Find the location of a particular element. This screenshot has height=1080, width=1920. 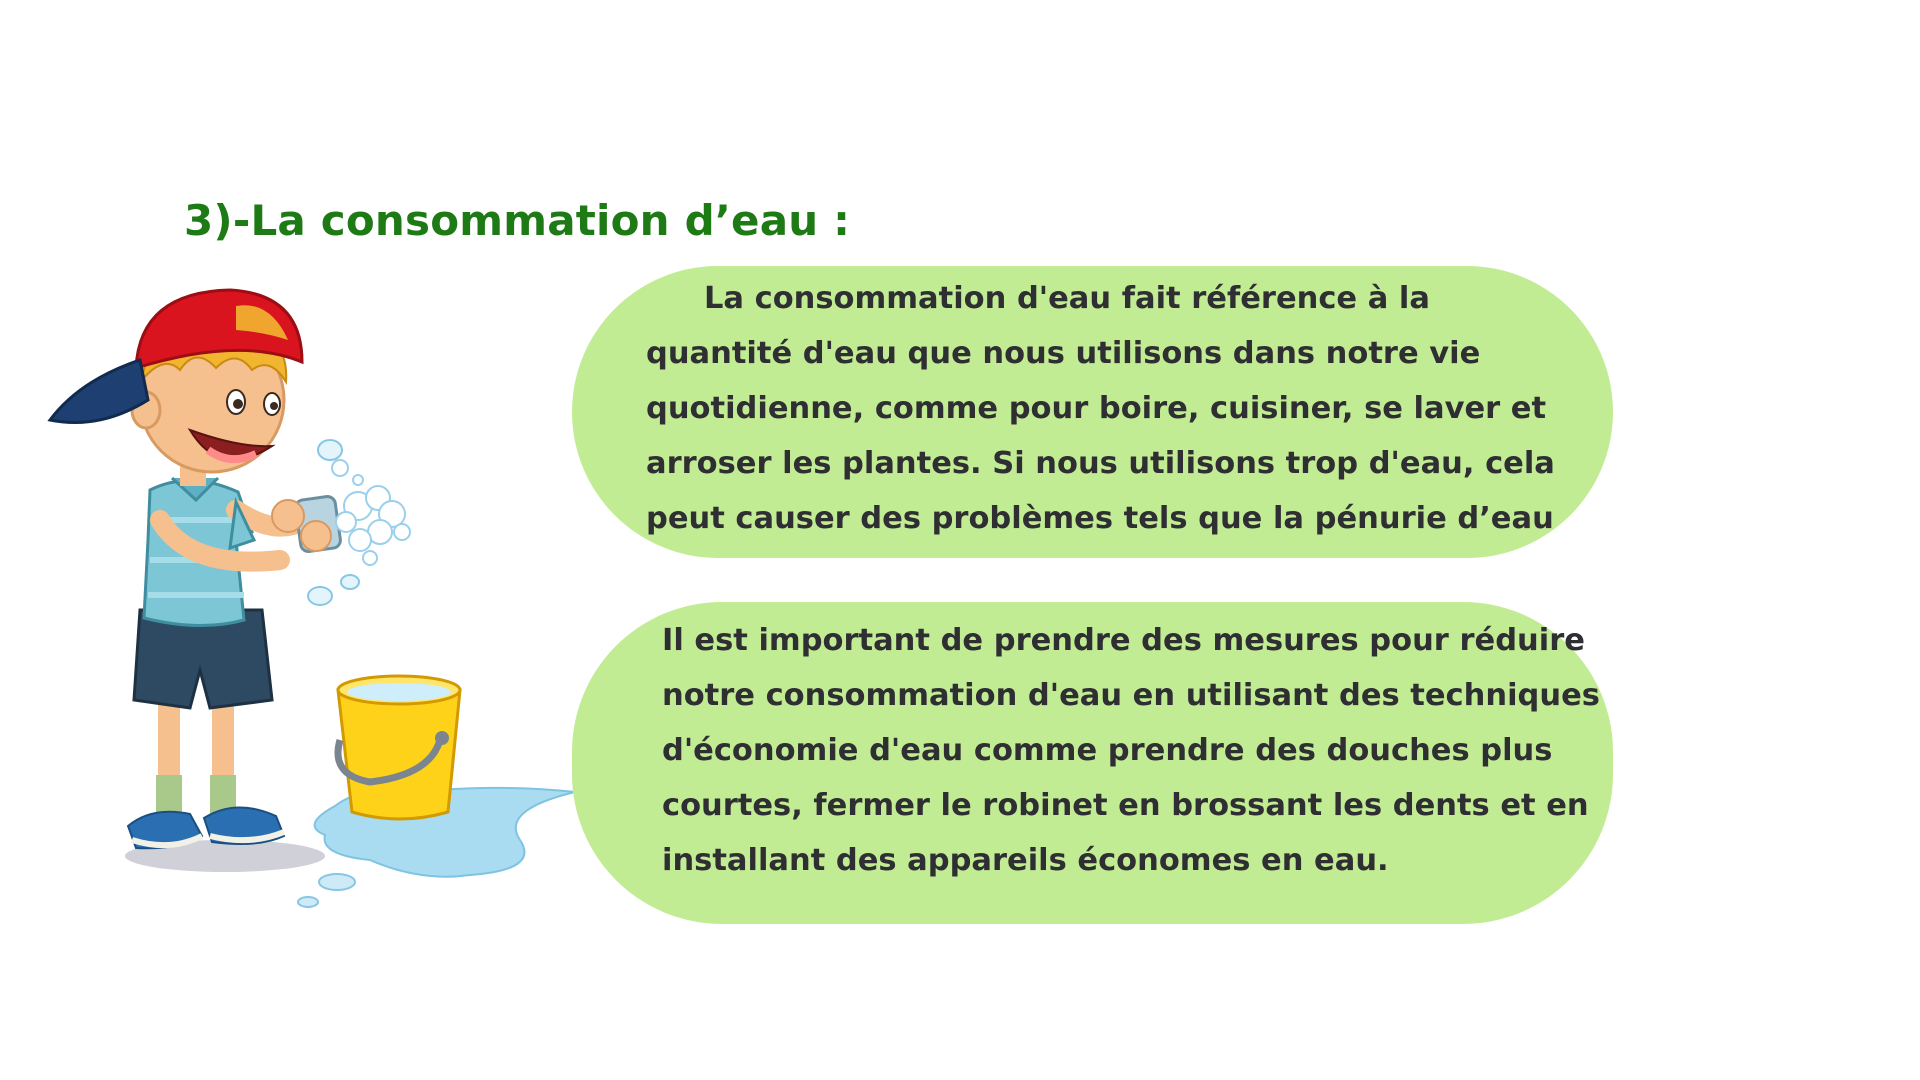

yellow-bucket is located at coordinates (398, 747).